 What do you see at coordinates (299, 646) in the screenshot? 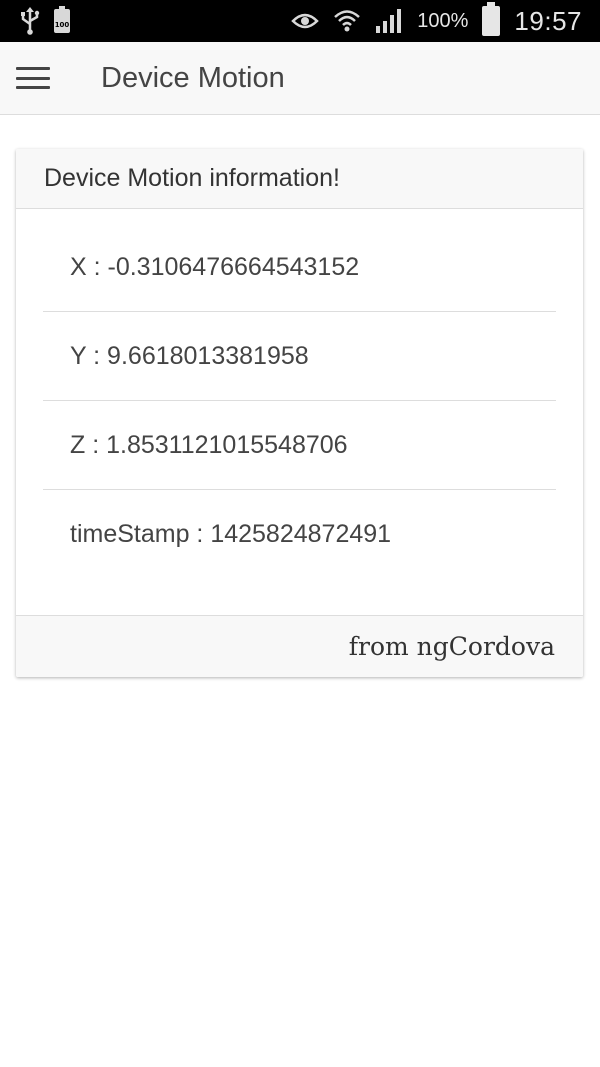
I see `card-footer: from ngCordova` at bounding box center [299, 646].